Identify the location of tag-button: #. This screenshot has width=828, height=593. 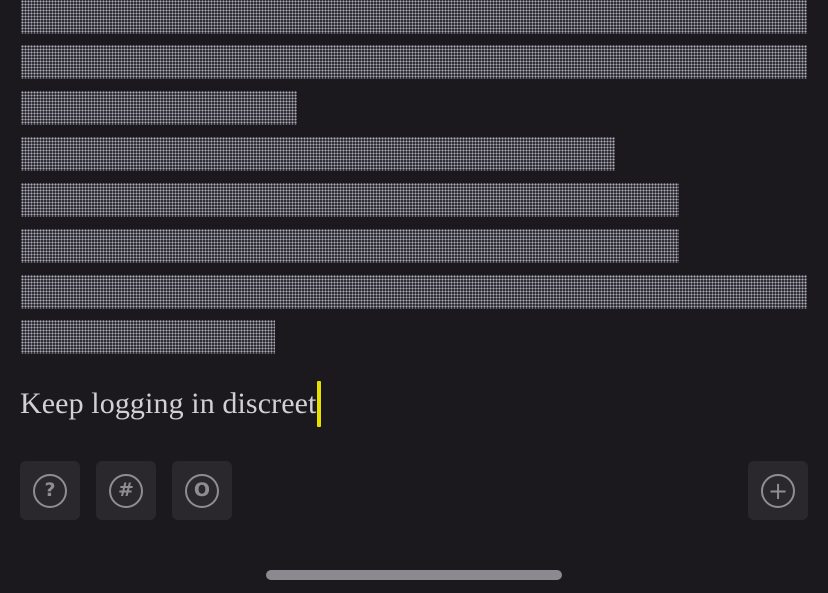
(126, 490).